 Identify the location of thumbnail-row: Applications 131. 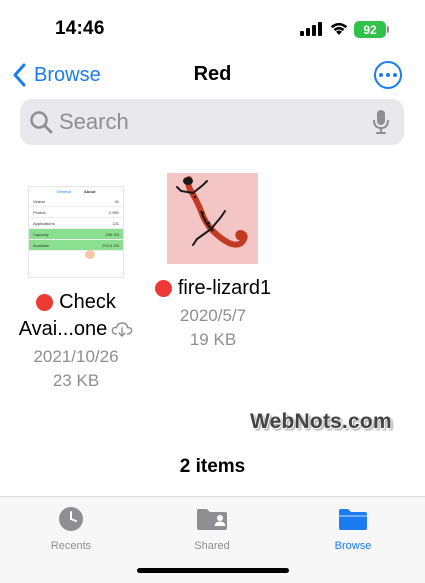
(76, 223).